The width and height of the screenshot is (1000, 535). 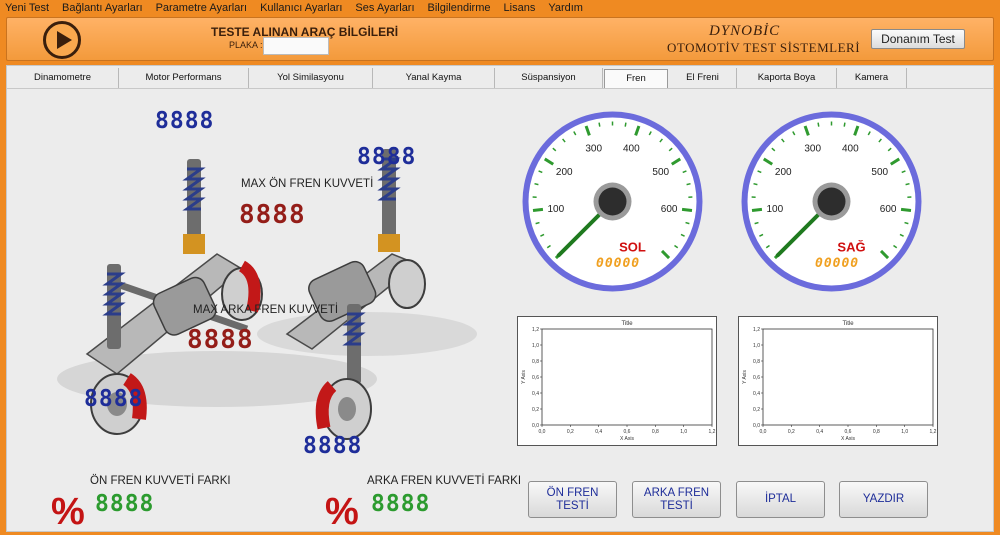 What do you see at coordinates (102, 8) in the screenshot?
I see `menu-connection-settings: Bağlantı Ayarları` at bounding box center [102, 8].